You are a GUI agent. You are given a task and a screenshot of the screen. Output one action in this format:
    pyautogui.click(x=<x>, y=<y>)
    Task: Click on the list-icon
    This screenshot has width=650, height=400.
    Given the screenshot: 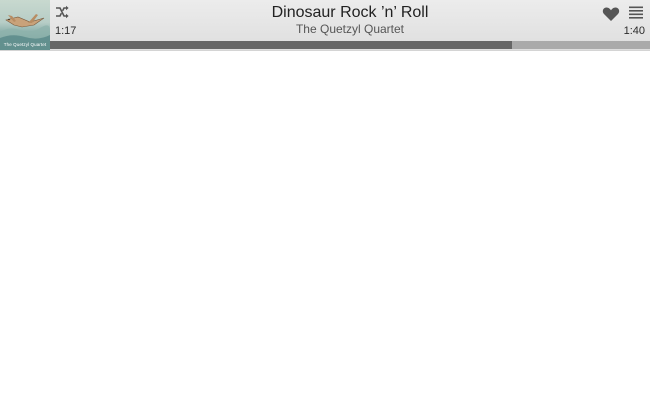 What is the action you would take?
    pyautogui.click(x=636, y=12)
    